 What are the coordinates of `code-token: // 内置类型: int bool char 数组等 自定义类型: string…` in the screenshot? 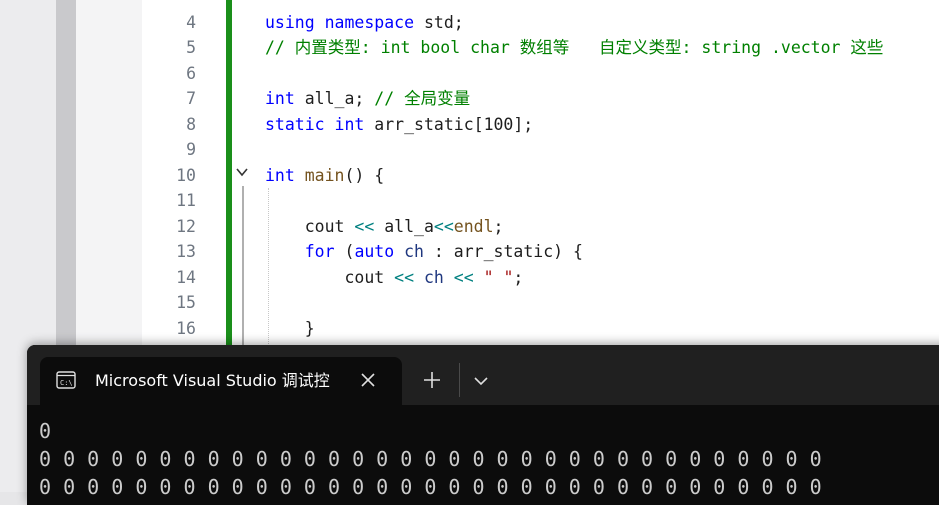 It's located at (574, 47).